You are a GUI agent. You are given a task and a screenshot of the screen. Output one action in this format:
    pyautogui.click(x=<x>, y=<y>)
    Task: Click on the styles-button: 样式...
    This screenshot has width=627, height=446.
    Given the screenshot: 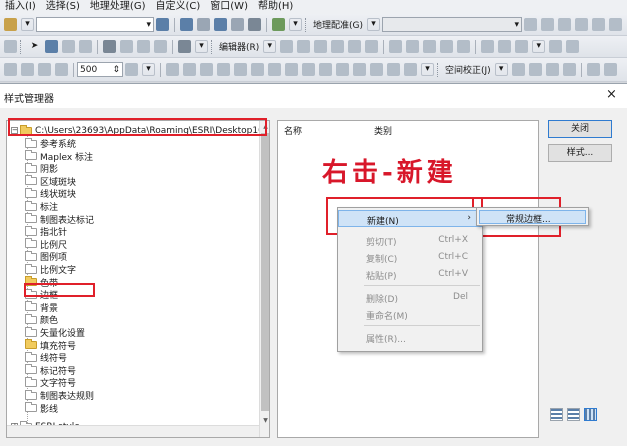 What is the action you would take?
    pyautogui.click(x=580, y=153)
    